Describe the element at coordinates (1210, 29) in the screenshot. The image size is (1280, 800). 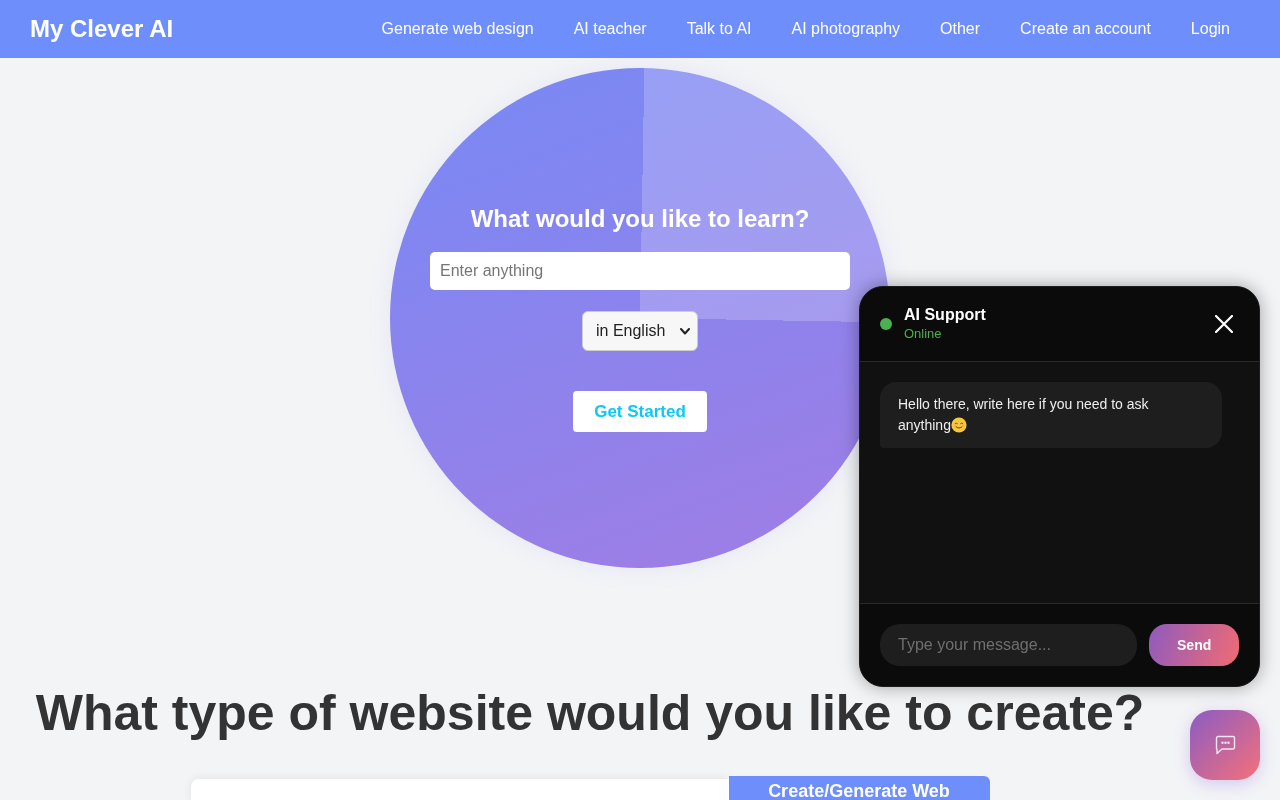
I see `nav-link: Login` at that location.